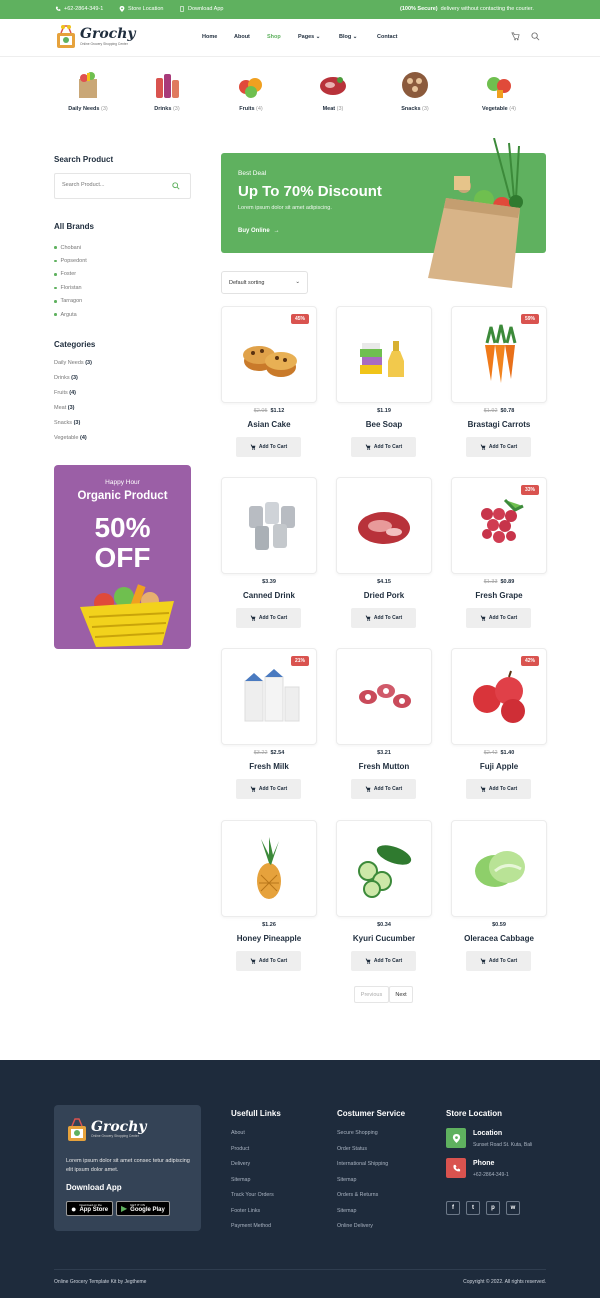 This screenshot has height=1298, width=600. What do you see at coordinates (309, 37) in the screenshot?
I see `nav-pages: Pages ⌄` at bounding box center [309, 37].